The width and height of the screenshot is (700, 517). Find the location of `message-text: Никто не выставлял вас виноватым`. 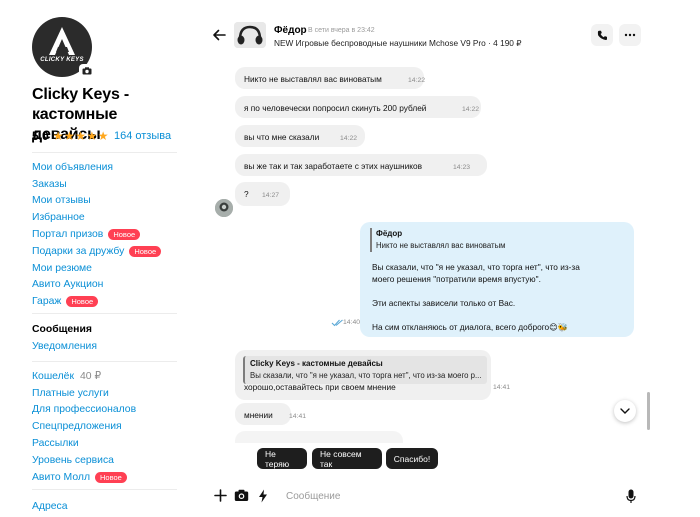

message-text: Никто не выставлял вас виноватым is located at coordinates (313, 79).